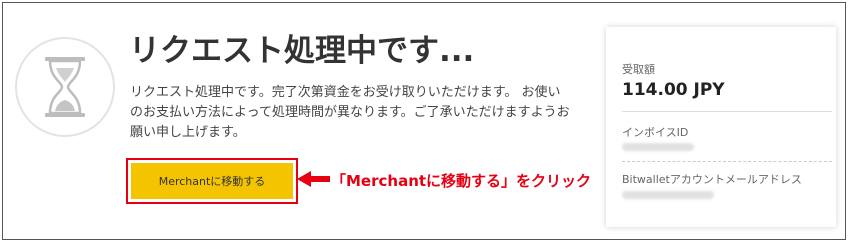 This screenshot has height=244, width=850. I want to click on invoice-id-label: インボイスID, so click(655, 132).